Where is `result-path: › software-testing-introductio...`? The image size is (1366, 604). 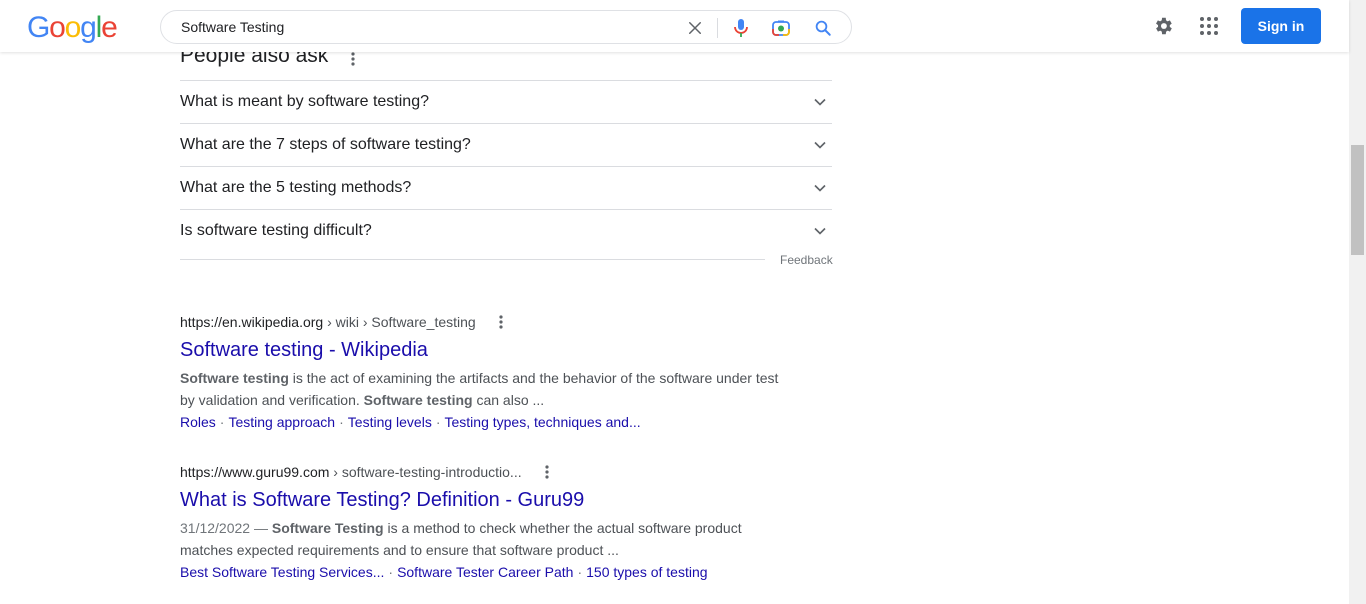 result-path: › software-testing-introductio... is located at coordinates (425, 472).